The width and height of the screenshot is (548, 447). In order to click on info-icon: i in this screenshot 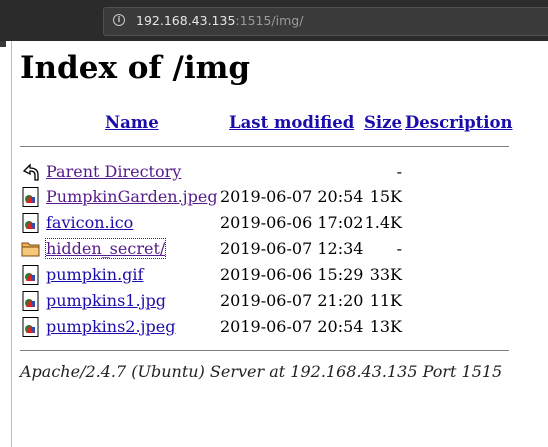, I will do `click(119, 20)`.